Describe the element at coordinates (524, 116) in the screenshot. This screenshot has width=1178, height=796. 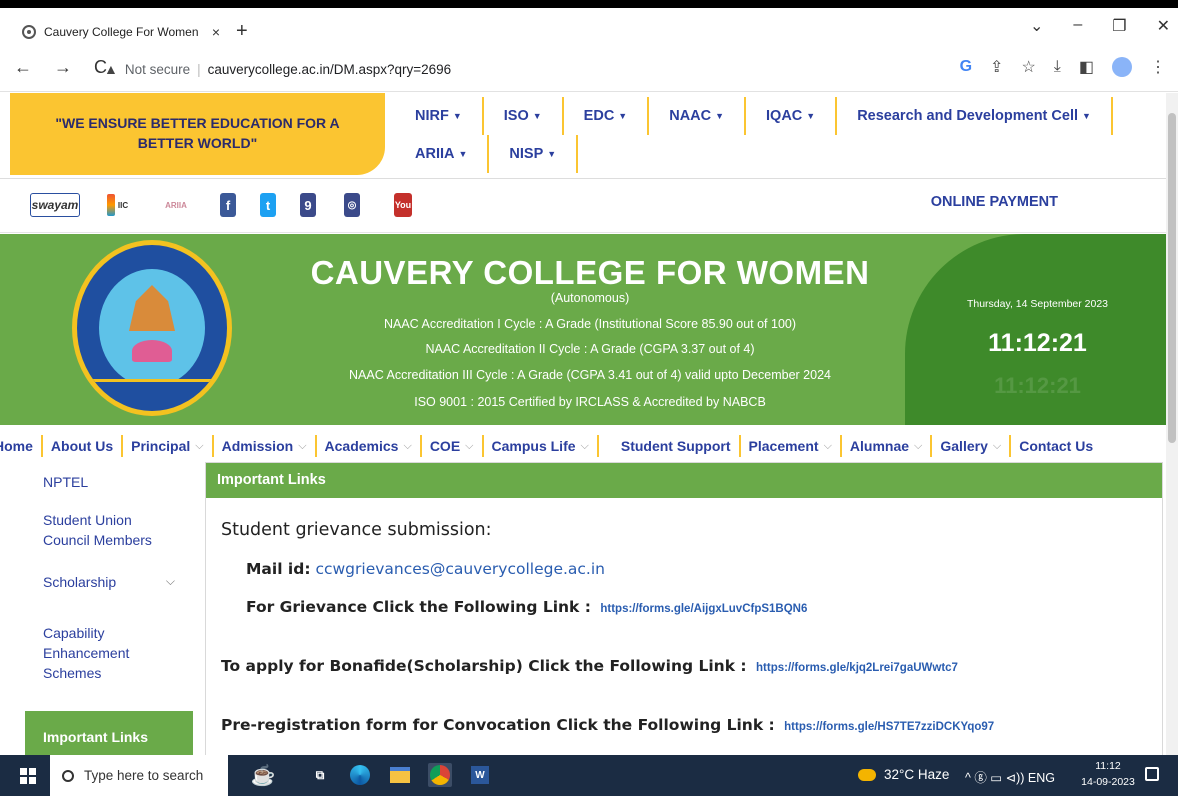
I see `top-menu-iso: ISO ▼` at that location.